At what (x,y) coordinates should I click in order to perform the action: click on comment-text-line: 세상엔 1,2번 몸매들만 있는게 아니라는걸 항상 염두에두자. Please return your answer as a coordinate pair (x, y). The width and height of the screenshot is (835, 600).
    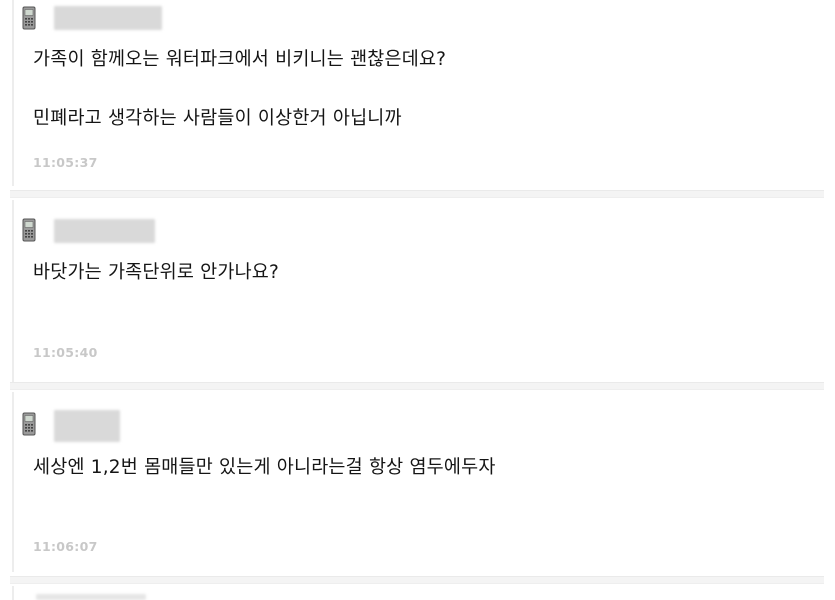
    Looking at the image, I should click on (264, 467).